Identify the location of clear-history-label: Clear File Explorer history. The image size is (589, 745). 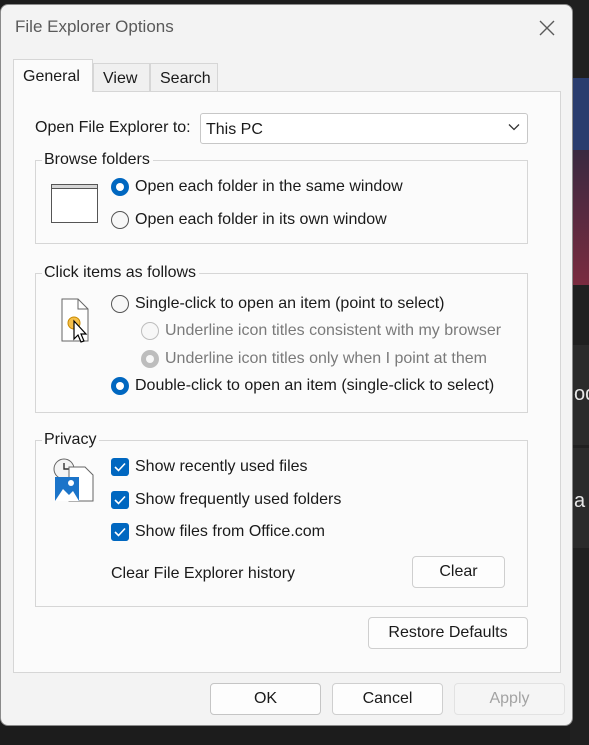
(203, 573).